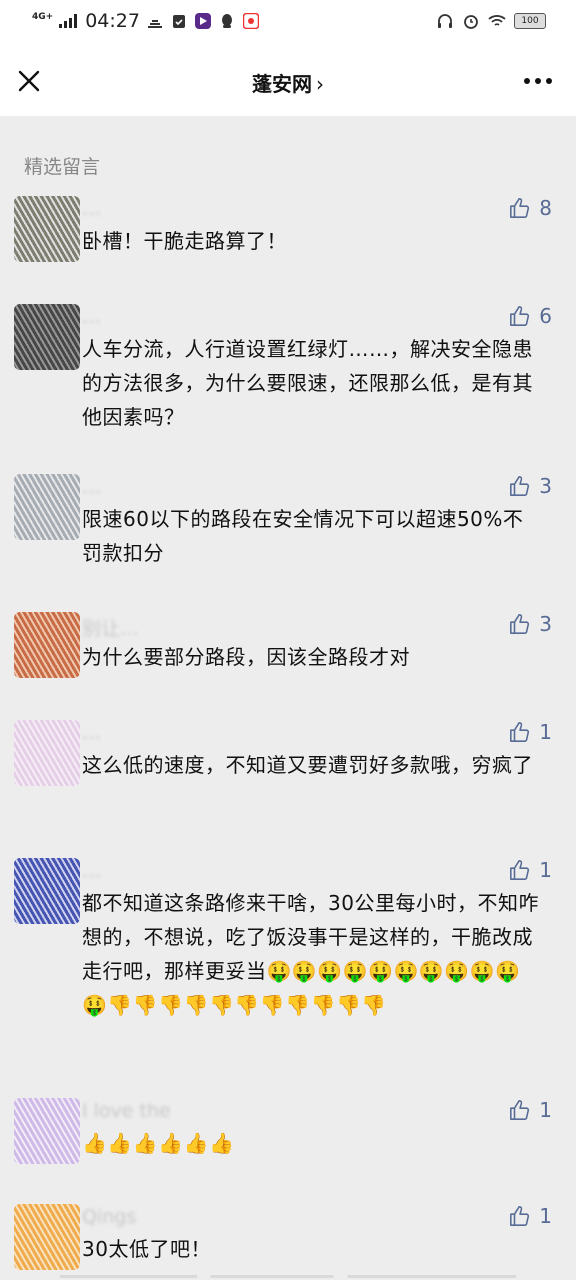 This screenshot has width=576, height=1280. Describe the element at coordinates (158, 1143) in the screenshot. I see `comment-text: 👍👍👍👍👍👍` at that location.